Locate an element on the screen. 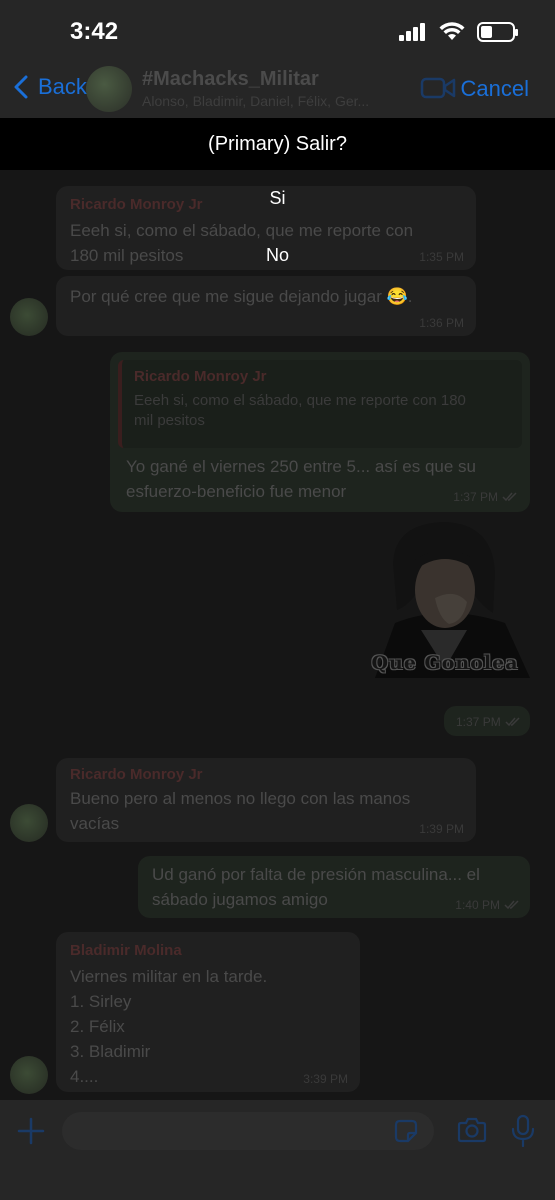 This screenshot has height=1200, width=555. wifi-icon is located at coordinates (452, 31).